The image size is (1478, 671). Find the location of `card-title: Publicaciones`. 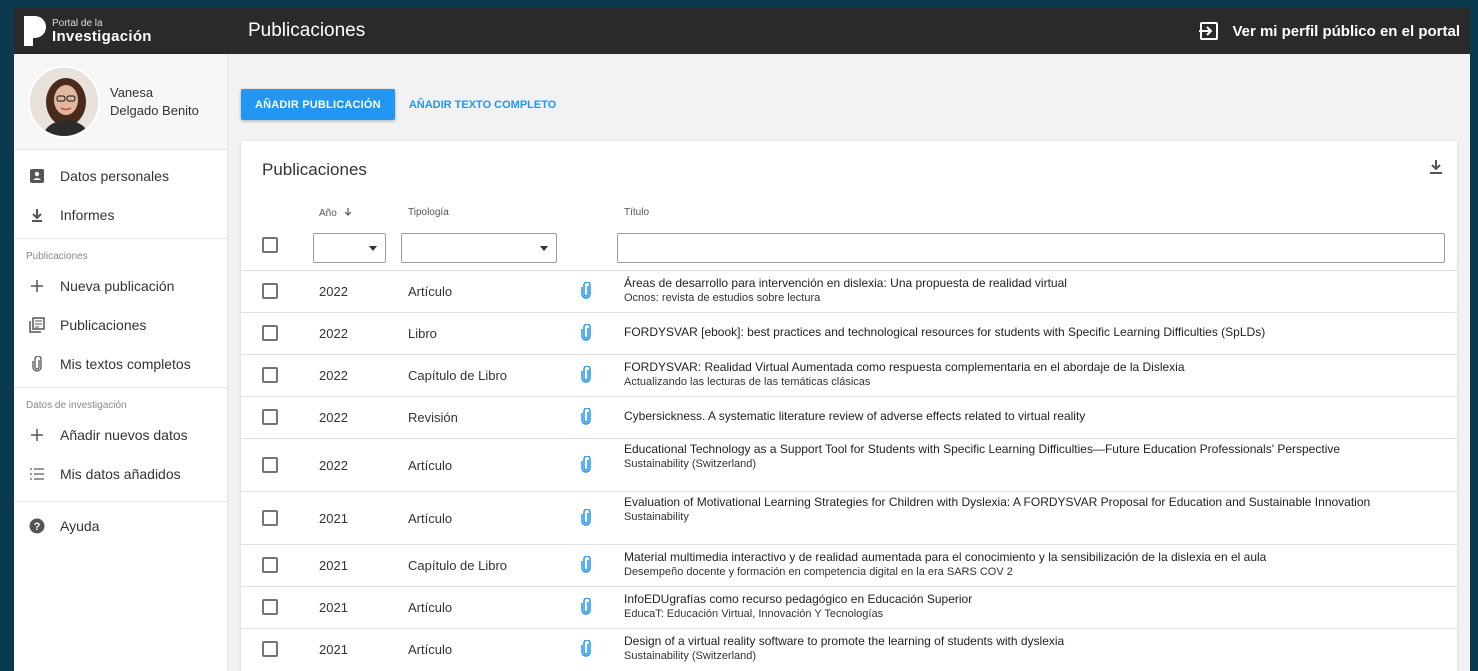

card-title: Publicaciones is located at coordinates (314, 169).